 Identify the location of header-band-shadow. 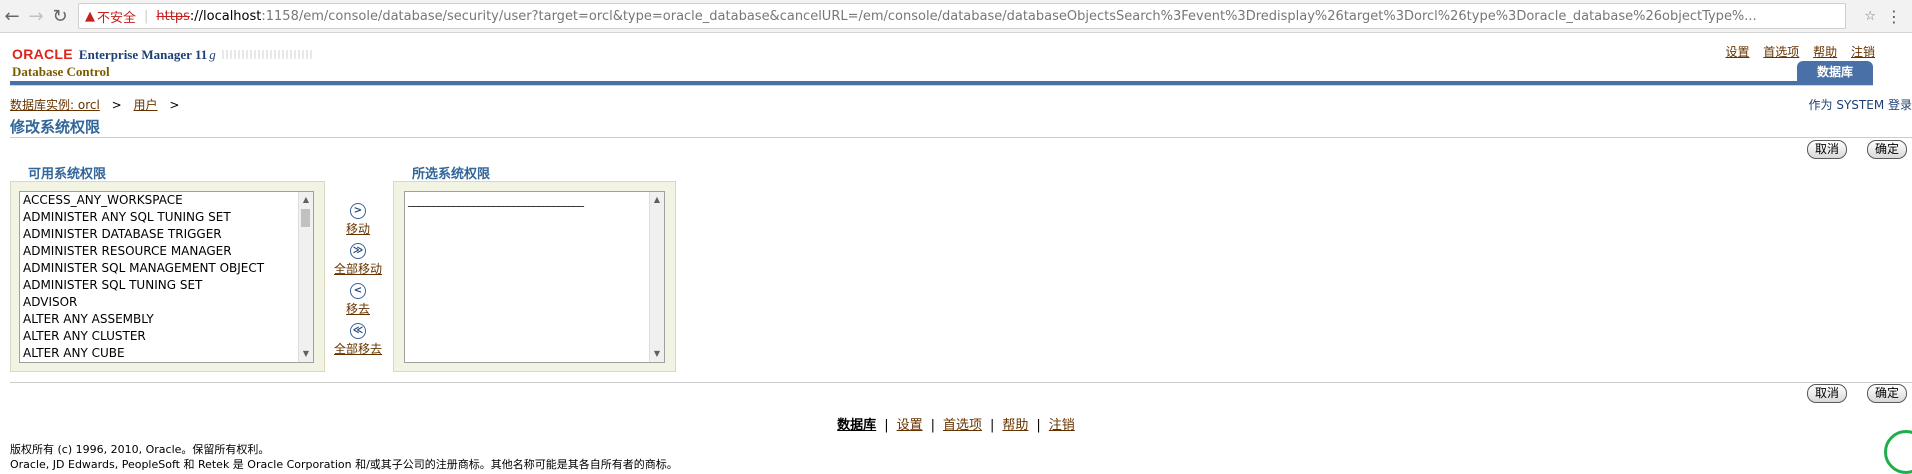
(941, 85).